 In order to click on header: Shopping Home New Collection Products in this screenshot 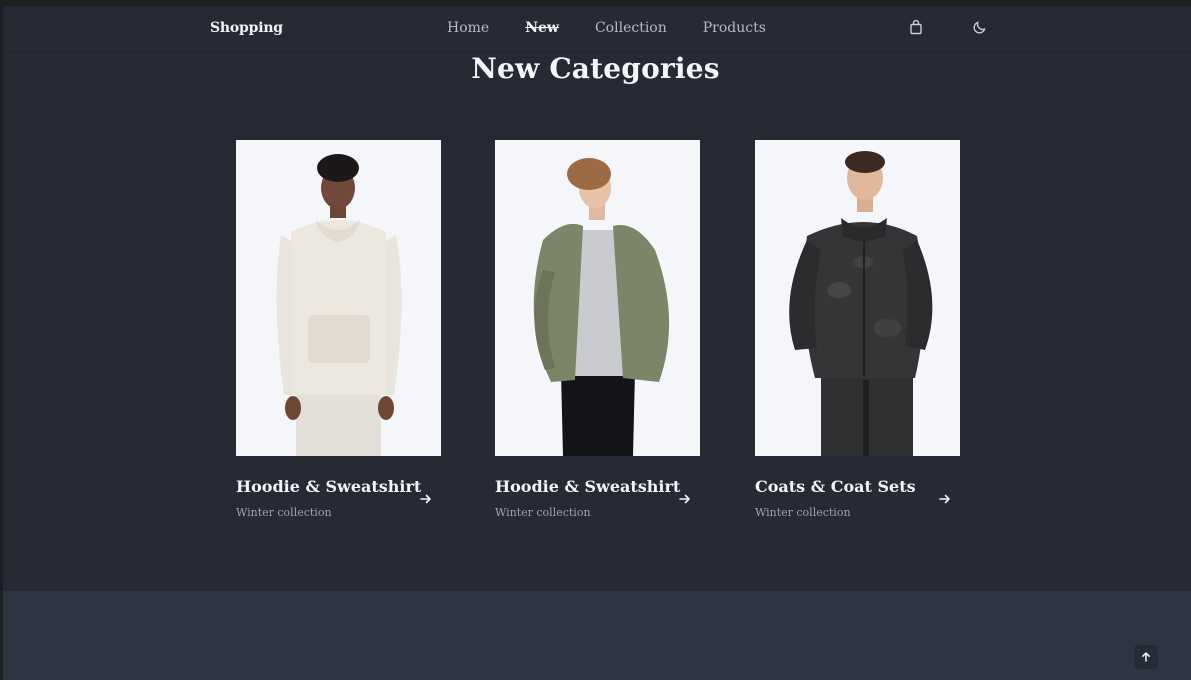, I will do `click(597, 28)`.